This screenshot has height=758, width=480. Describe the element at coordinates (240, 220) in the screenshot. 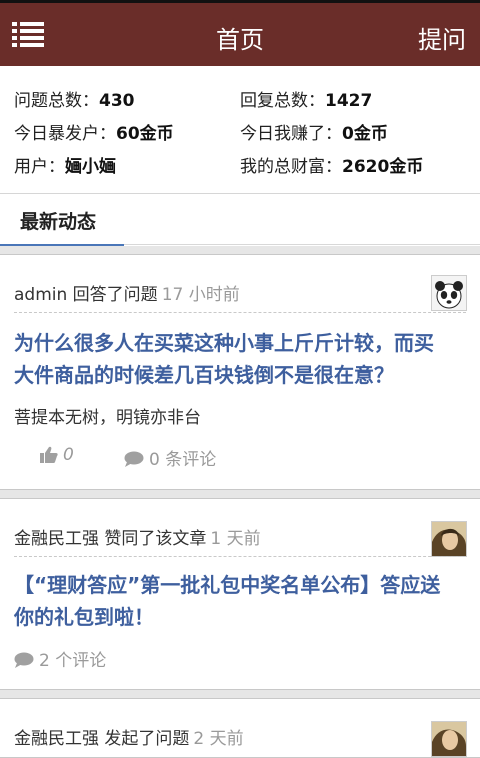

I see `tab-bar: 最新动态` at that location.